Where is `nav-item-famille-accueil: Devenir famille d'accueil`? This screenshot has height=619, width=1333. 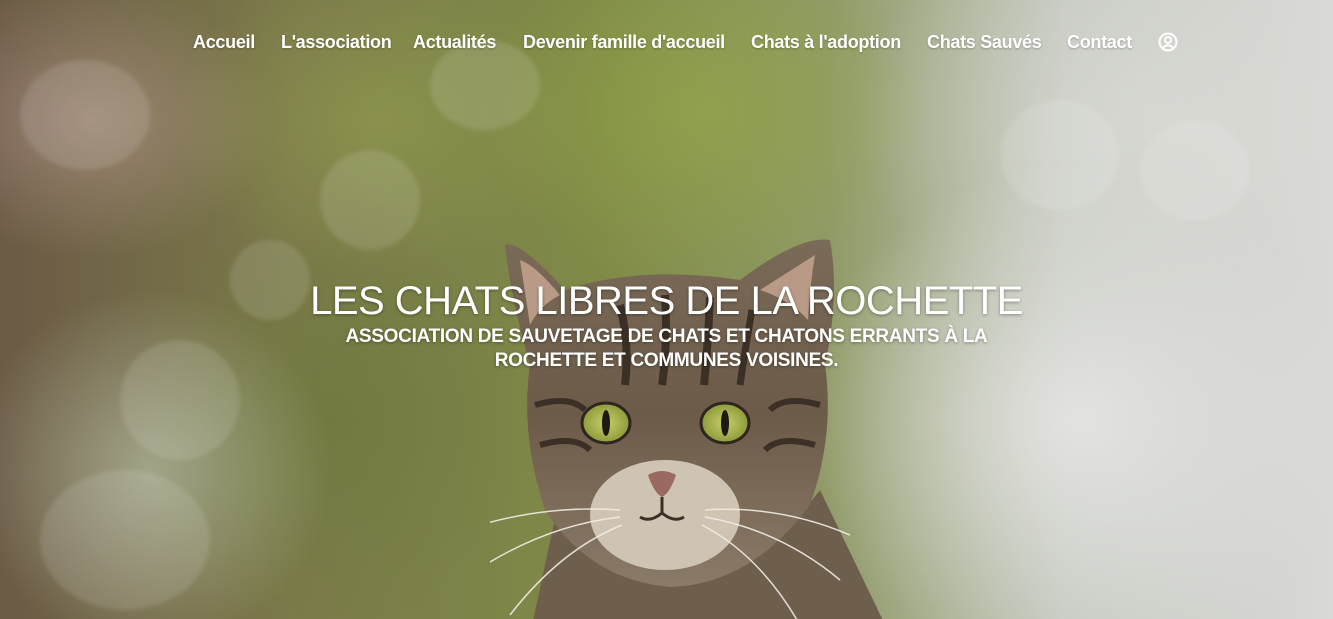
nav-item-famille-accueil: Devenir famille d'accueil is located at coordinates (624, 42).